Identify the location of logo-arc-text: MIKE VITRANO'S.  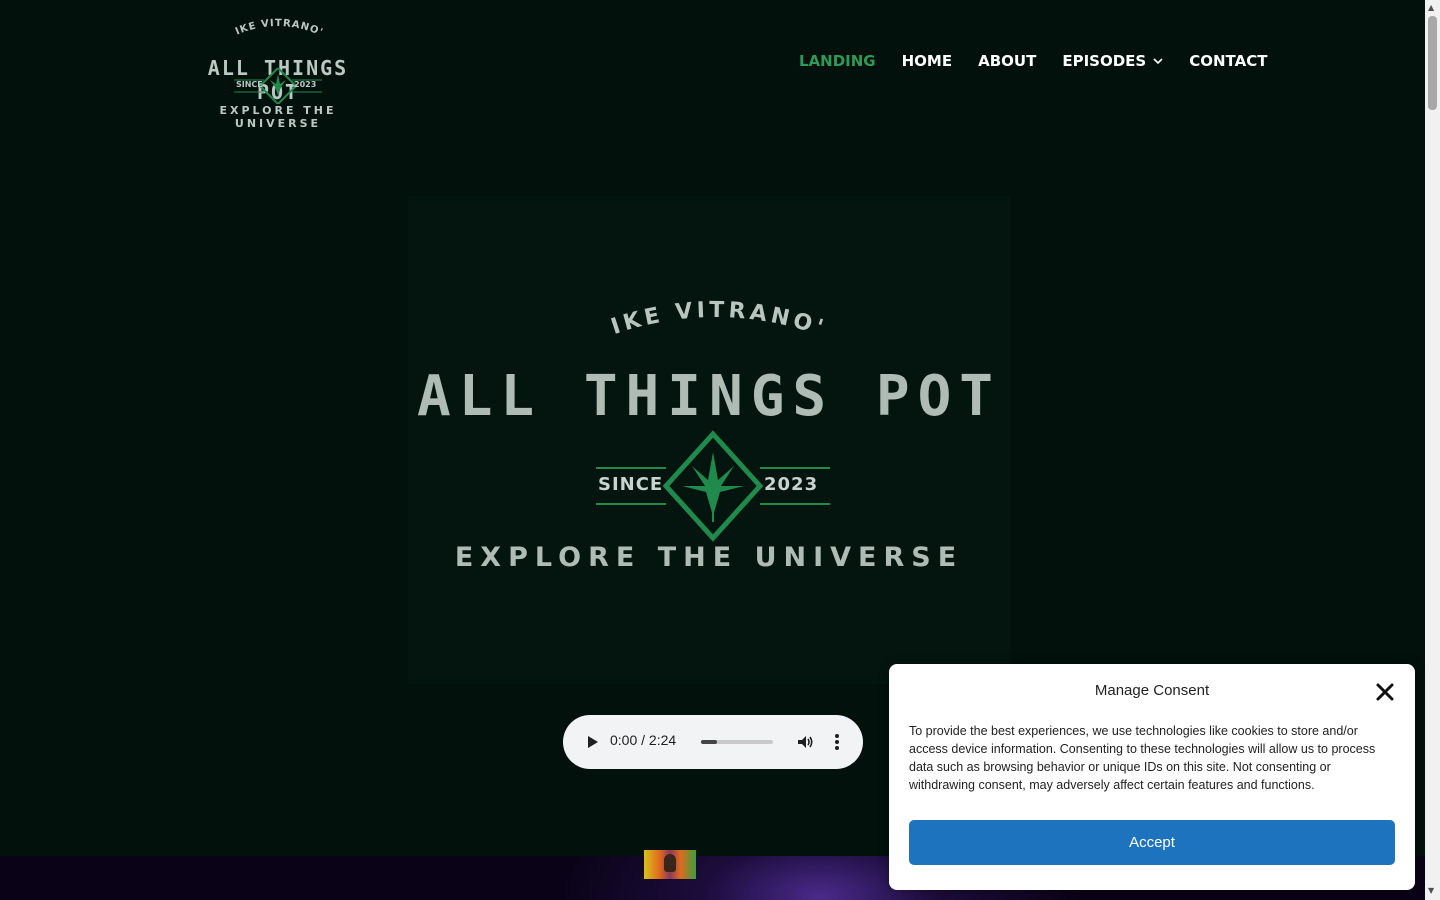
(253, 26).